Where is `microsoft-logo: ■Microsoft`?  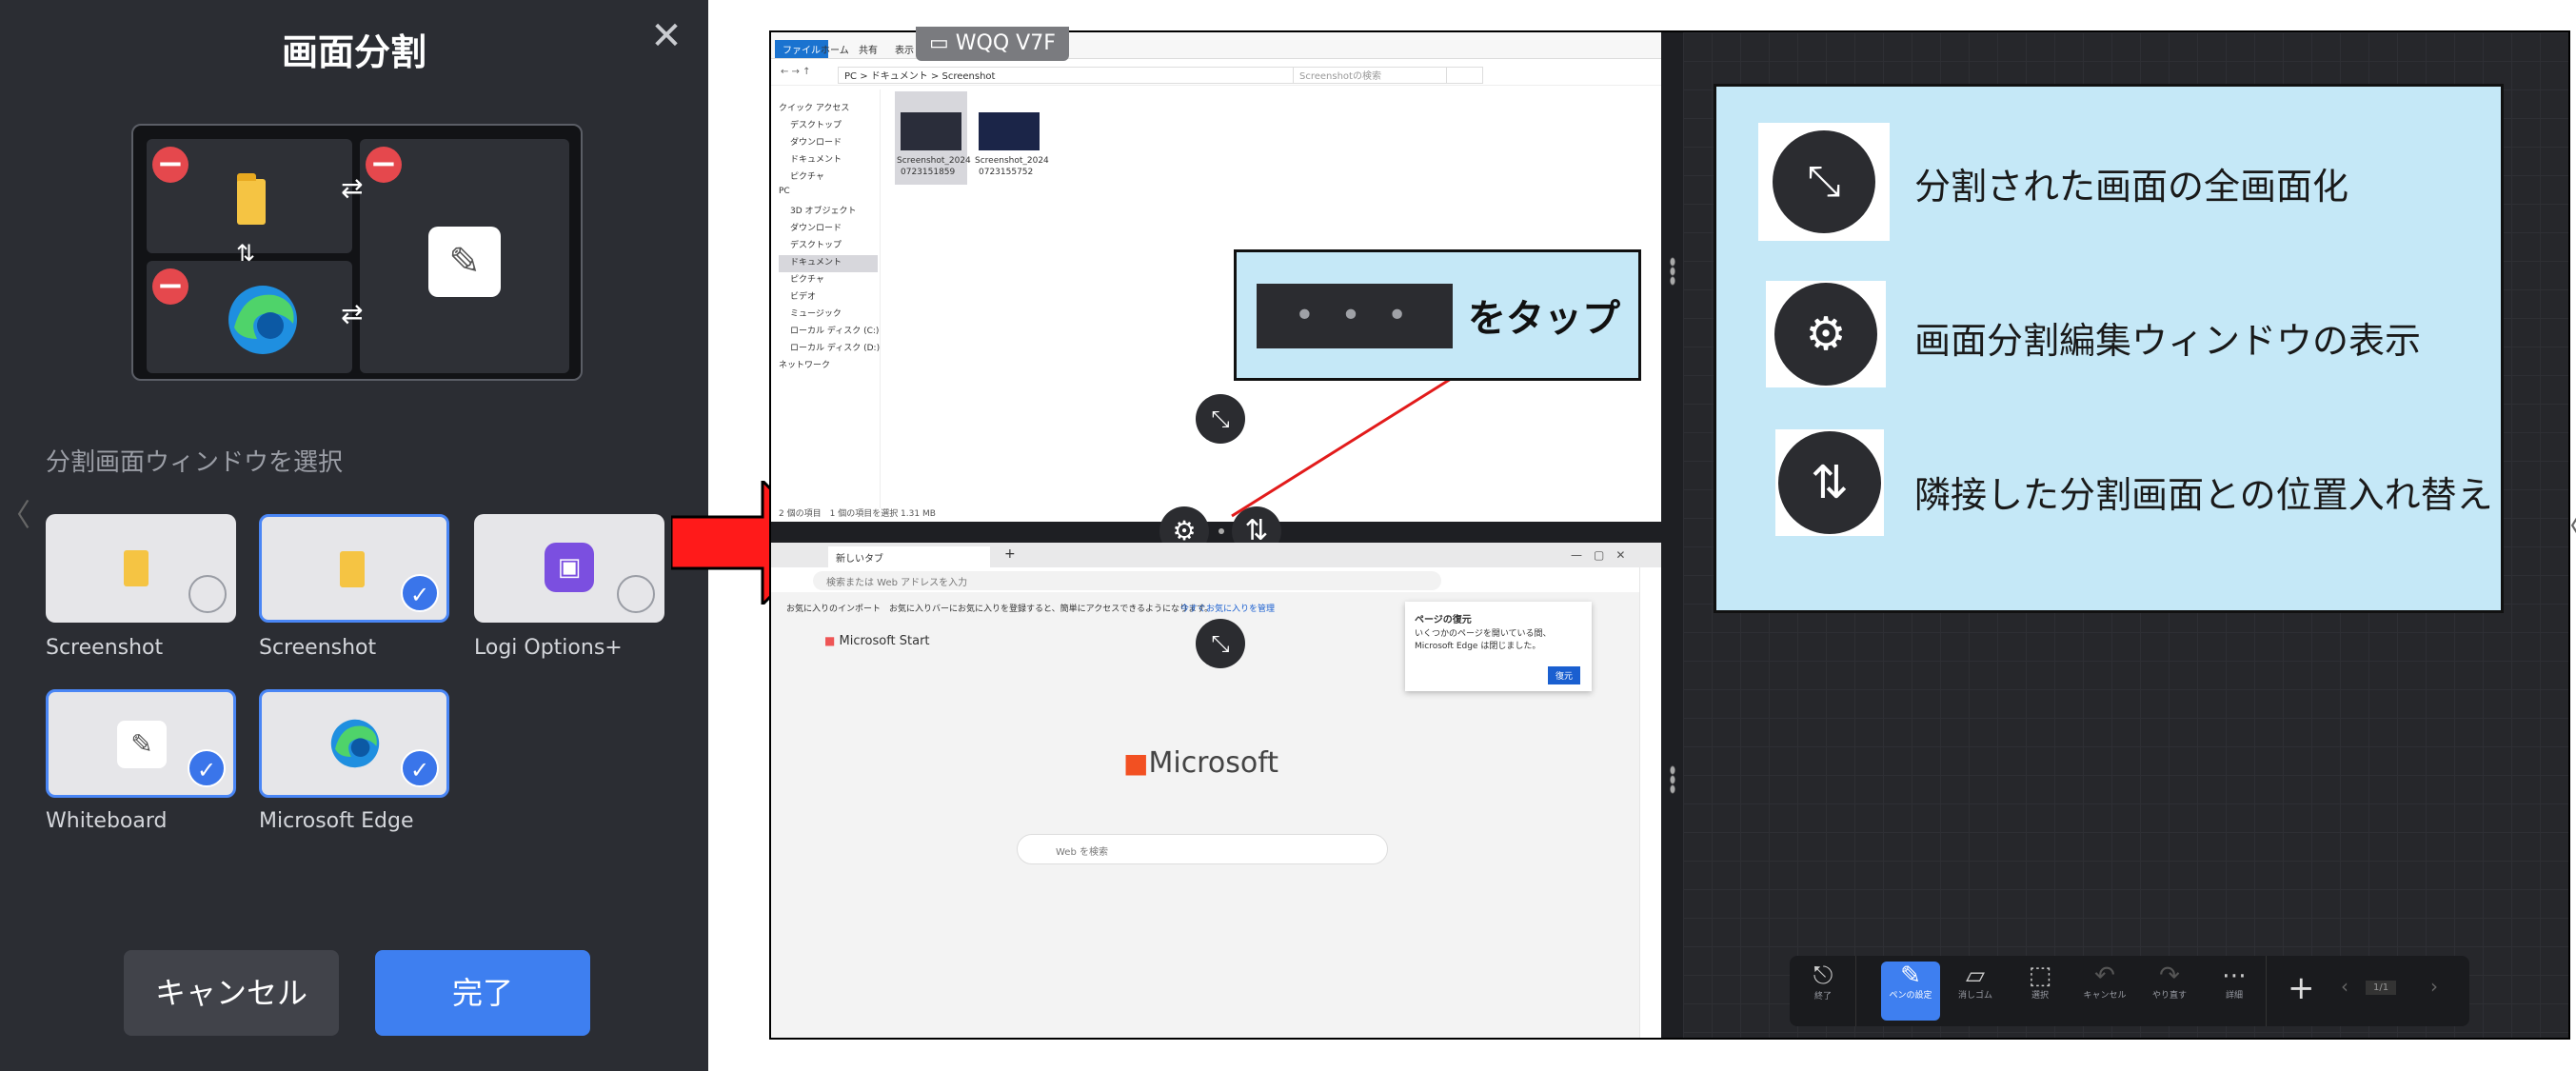
microsoft-logo: ■Microsoft is located at coordinates (1201, 763).